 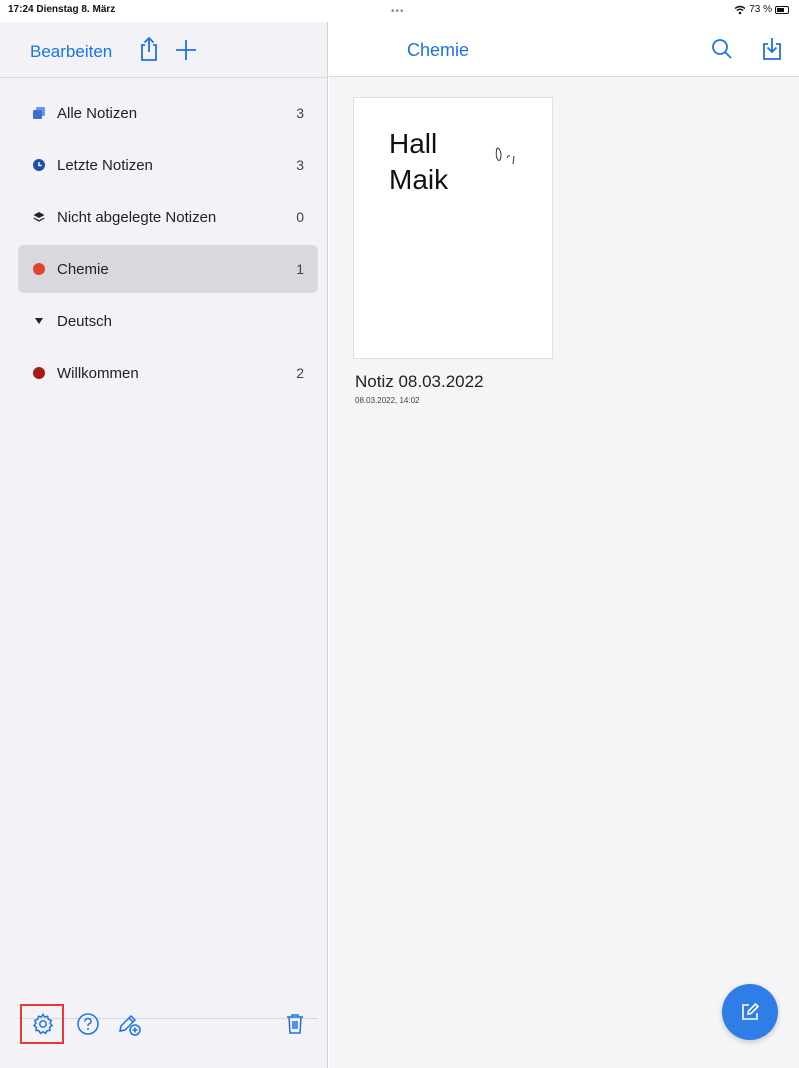 I want to click on add-pen-button, so click(x=129, y=1024).